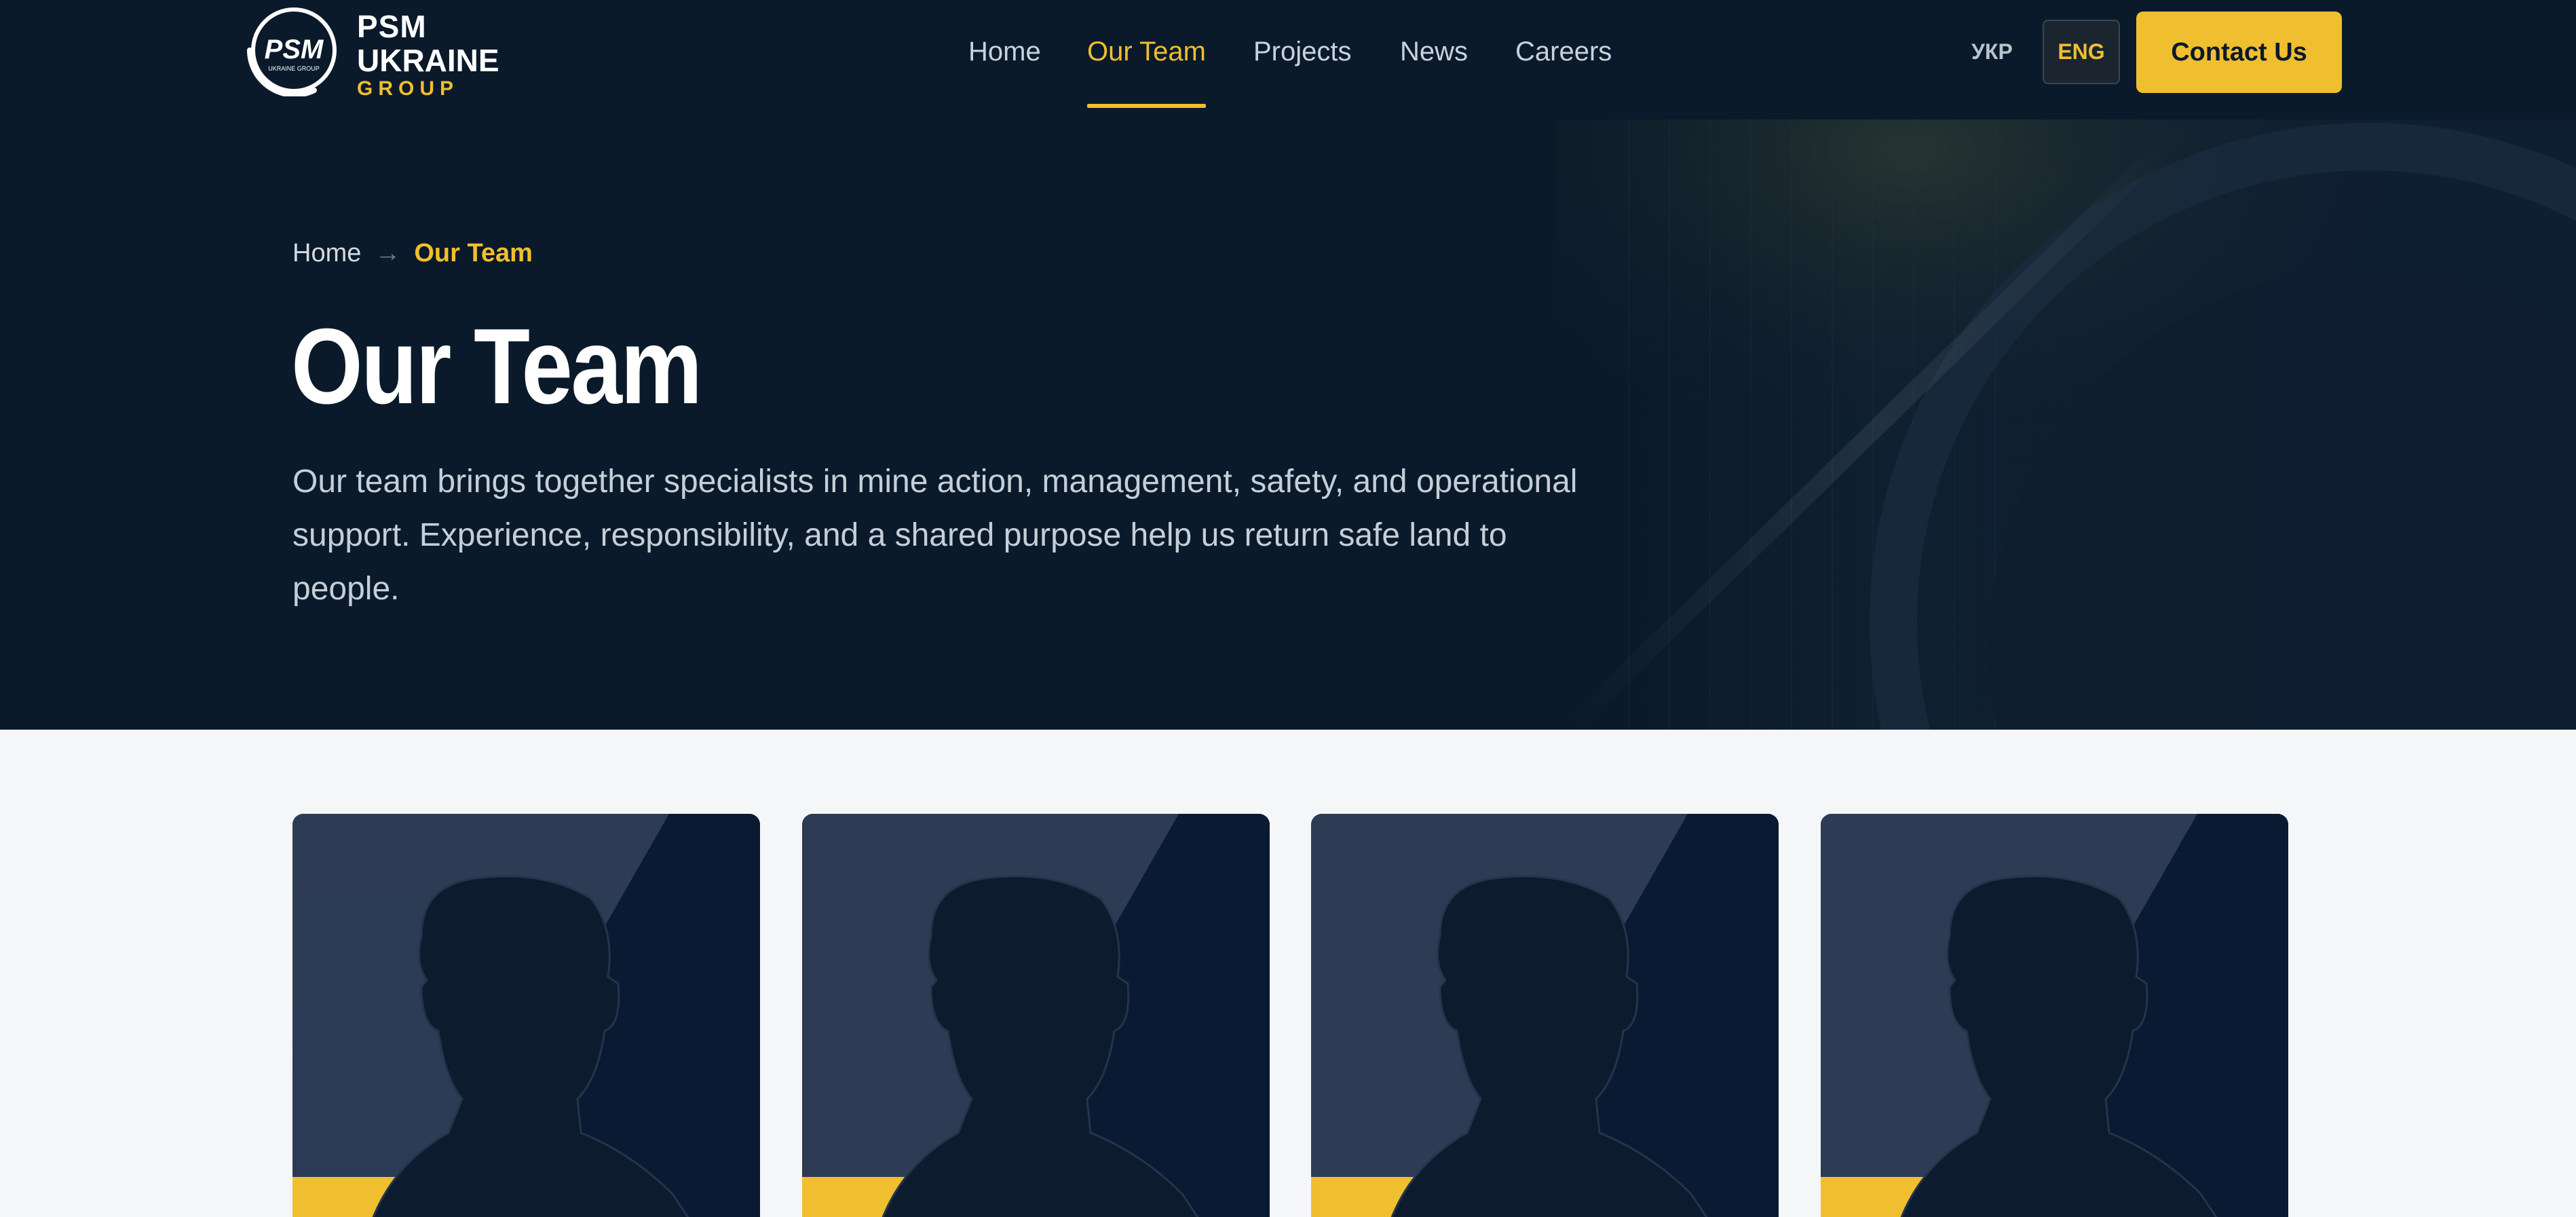  Describe the element at coordinates (1563, 52) in the screenshot. I see `nav-careers: Careers` at that location.